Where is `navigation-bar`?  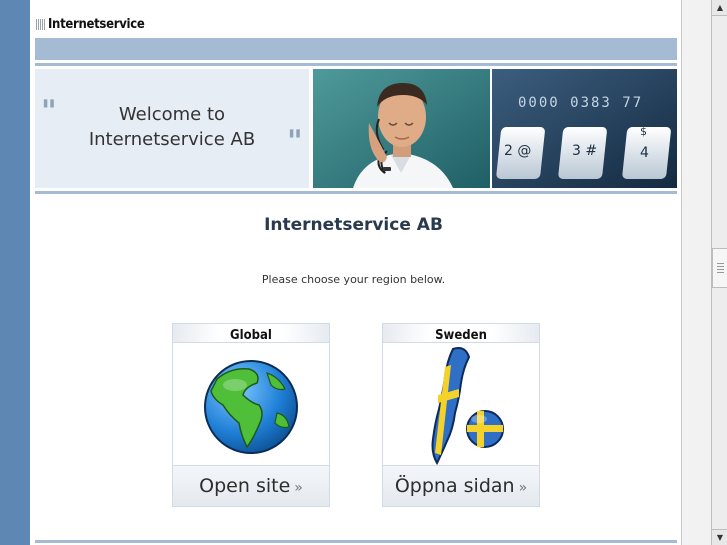 navigation-bar is located at coordinates (356, 49).